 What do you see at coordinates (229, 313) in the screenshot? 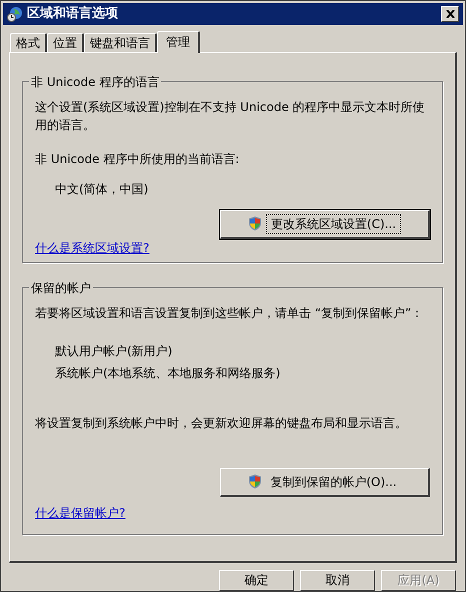
I see `description-text: 若要将区域设置和语言设置复制到这些帐户，请单击 “复制到保留帐户”：` at bounding box center [229, 313].